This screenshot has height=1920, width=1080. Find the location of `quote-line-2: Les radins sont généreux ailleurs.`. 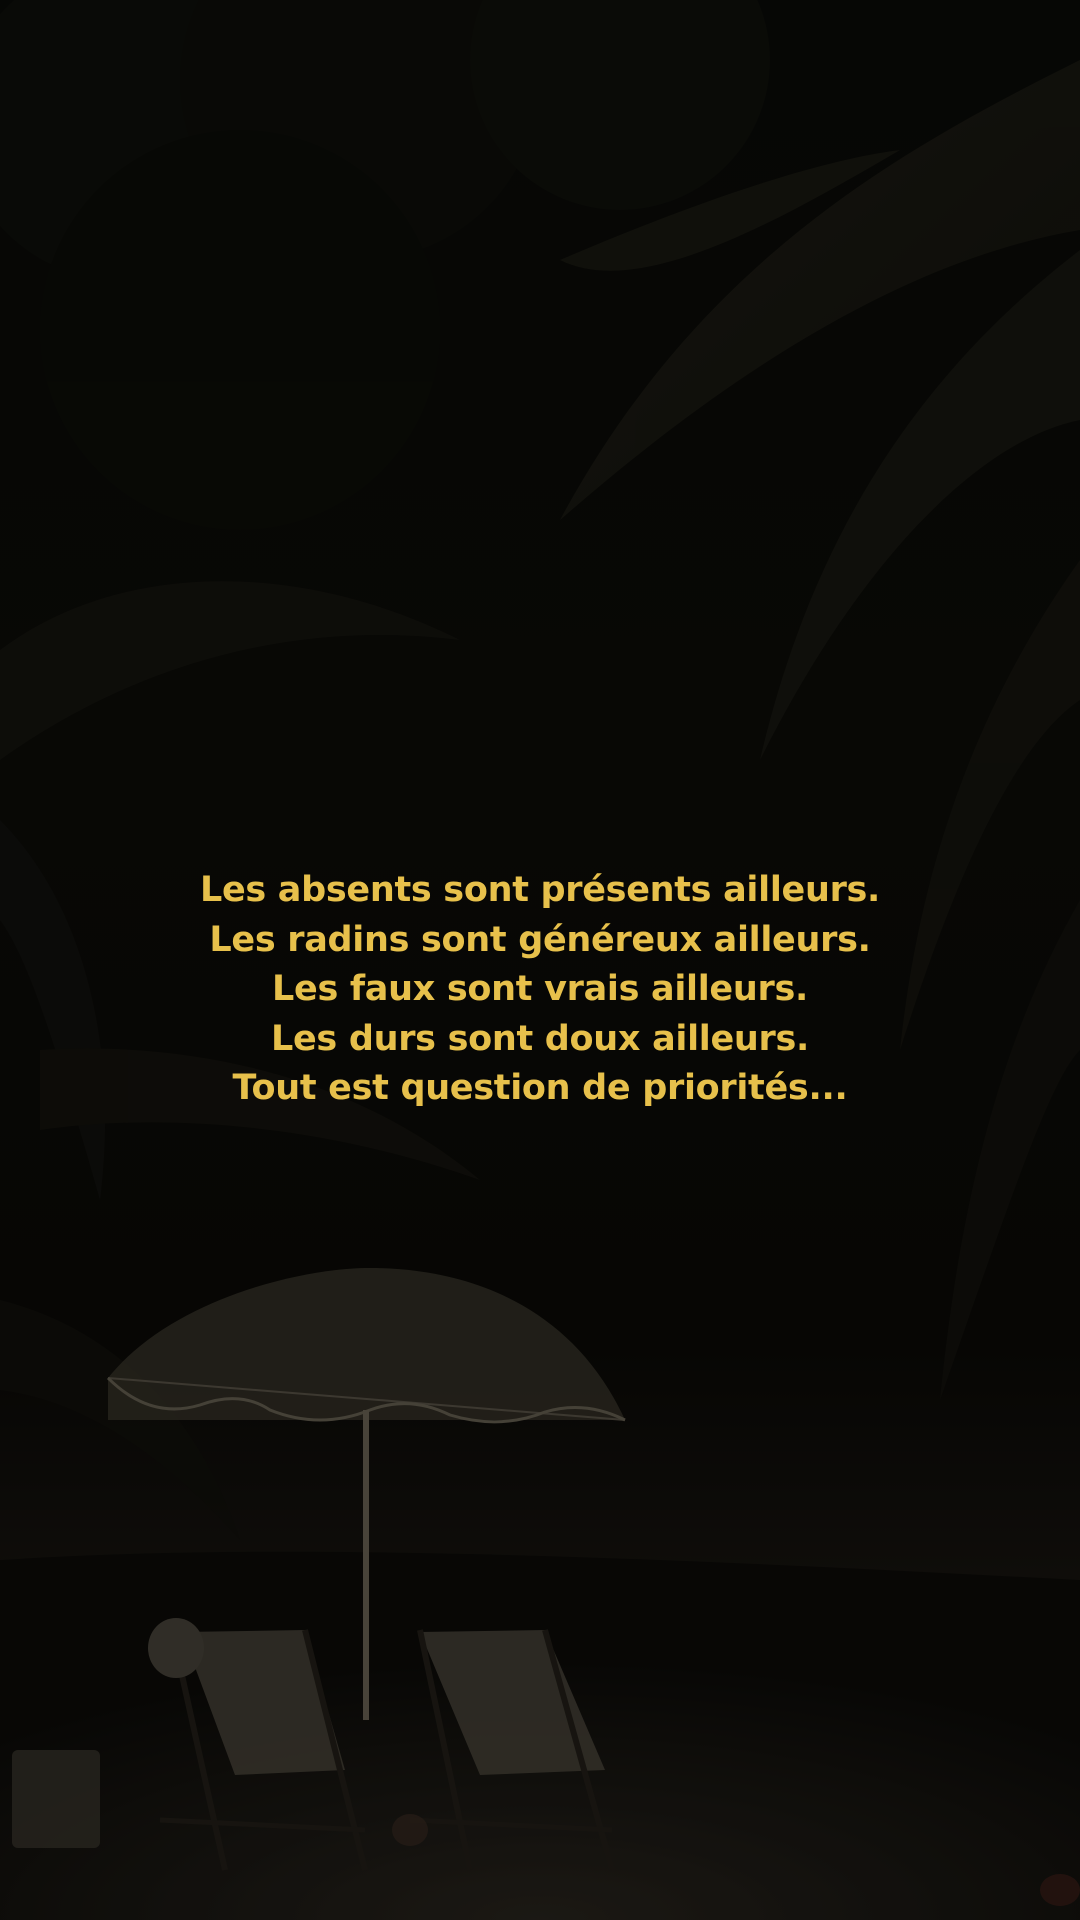

quote-line-2: Les radins sont généreux ailleurs. is located at coordinates (540, 939).